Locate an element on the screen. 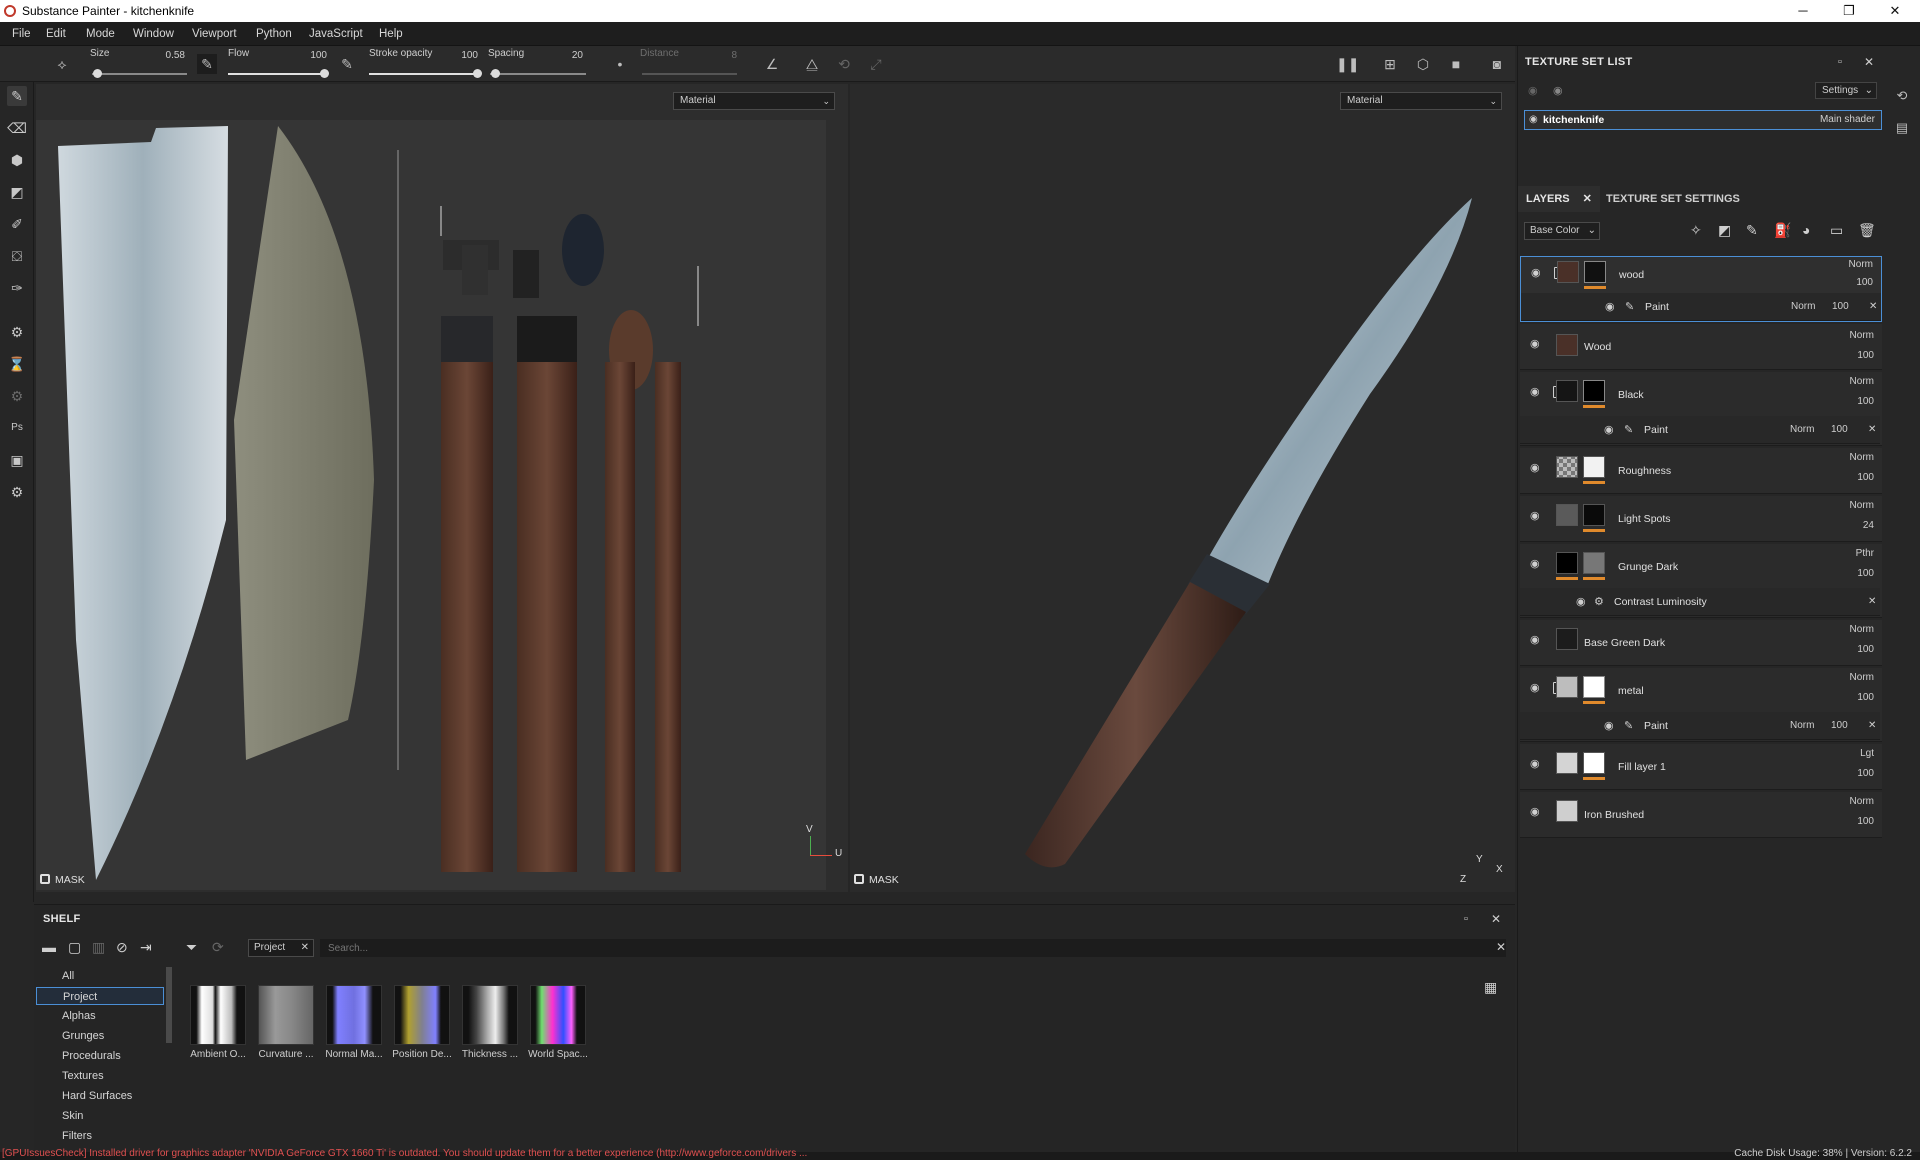 The width and height of the screenshot is (1920, 1160). maximize-button: ❐ is located at coordinates (1849, 11).